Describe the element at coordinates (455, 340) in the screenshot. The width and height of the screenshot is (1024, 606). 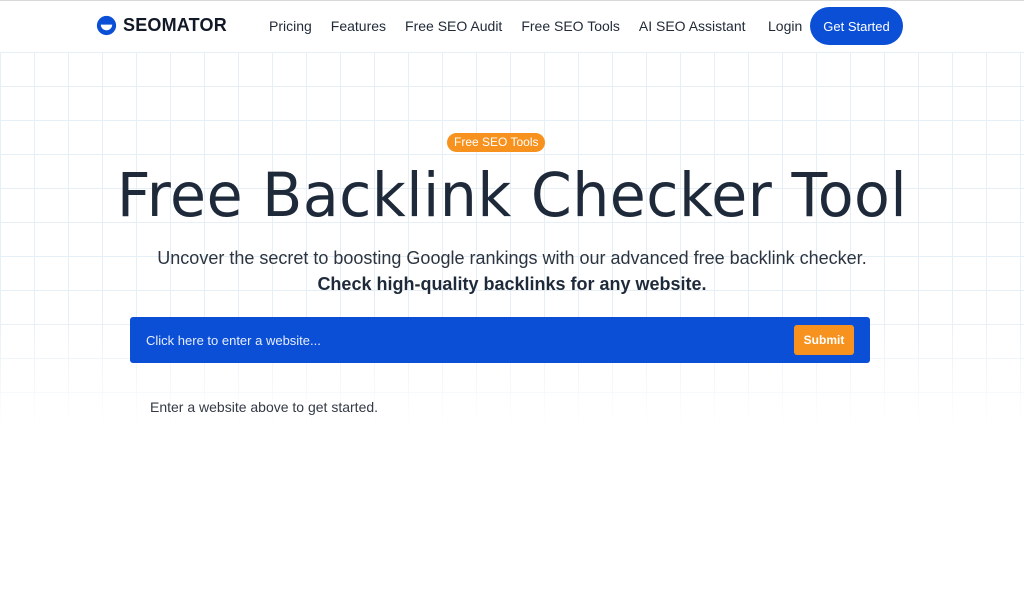
I see `website-input` at that location.